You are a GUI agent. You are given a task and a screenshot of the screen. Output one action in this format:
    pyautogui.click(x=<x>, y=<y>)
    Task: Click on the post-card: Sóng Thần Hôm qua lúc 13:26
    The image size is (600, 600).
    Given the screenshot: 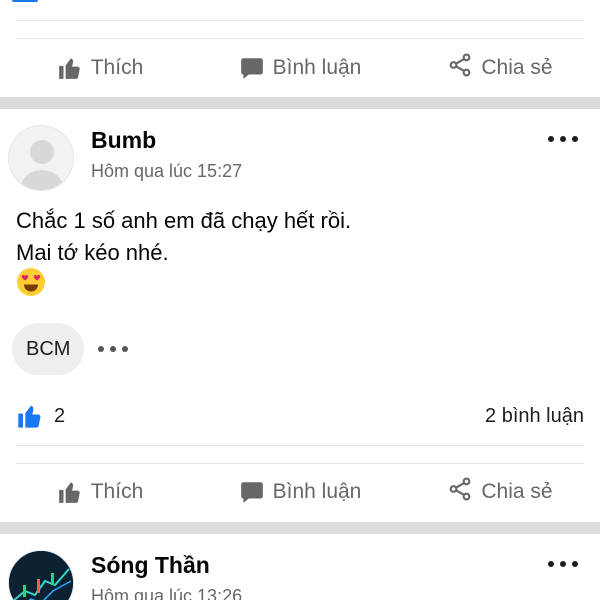 What is the action you would take?
    pyautogui.click(x=300, y=567)
    